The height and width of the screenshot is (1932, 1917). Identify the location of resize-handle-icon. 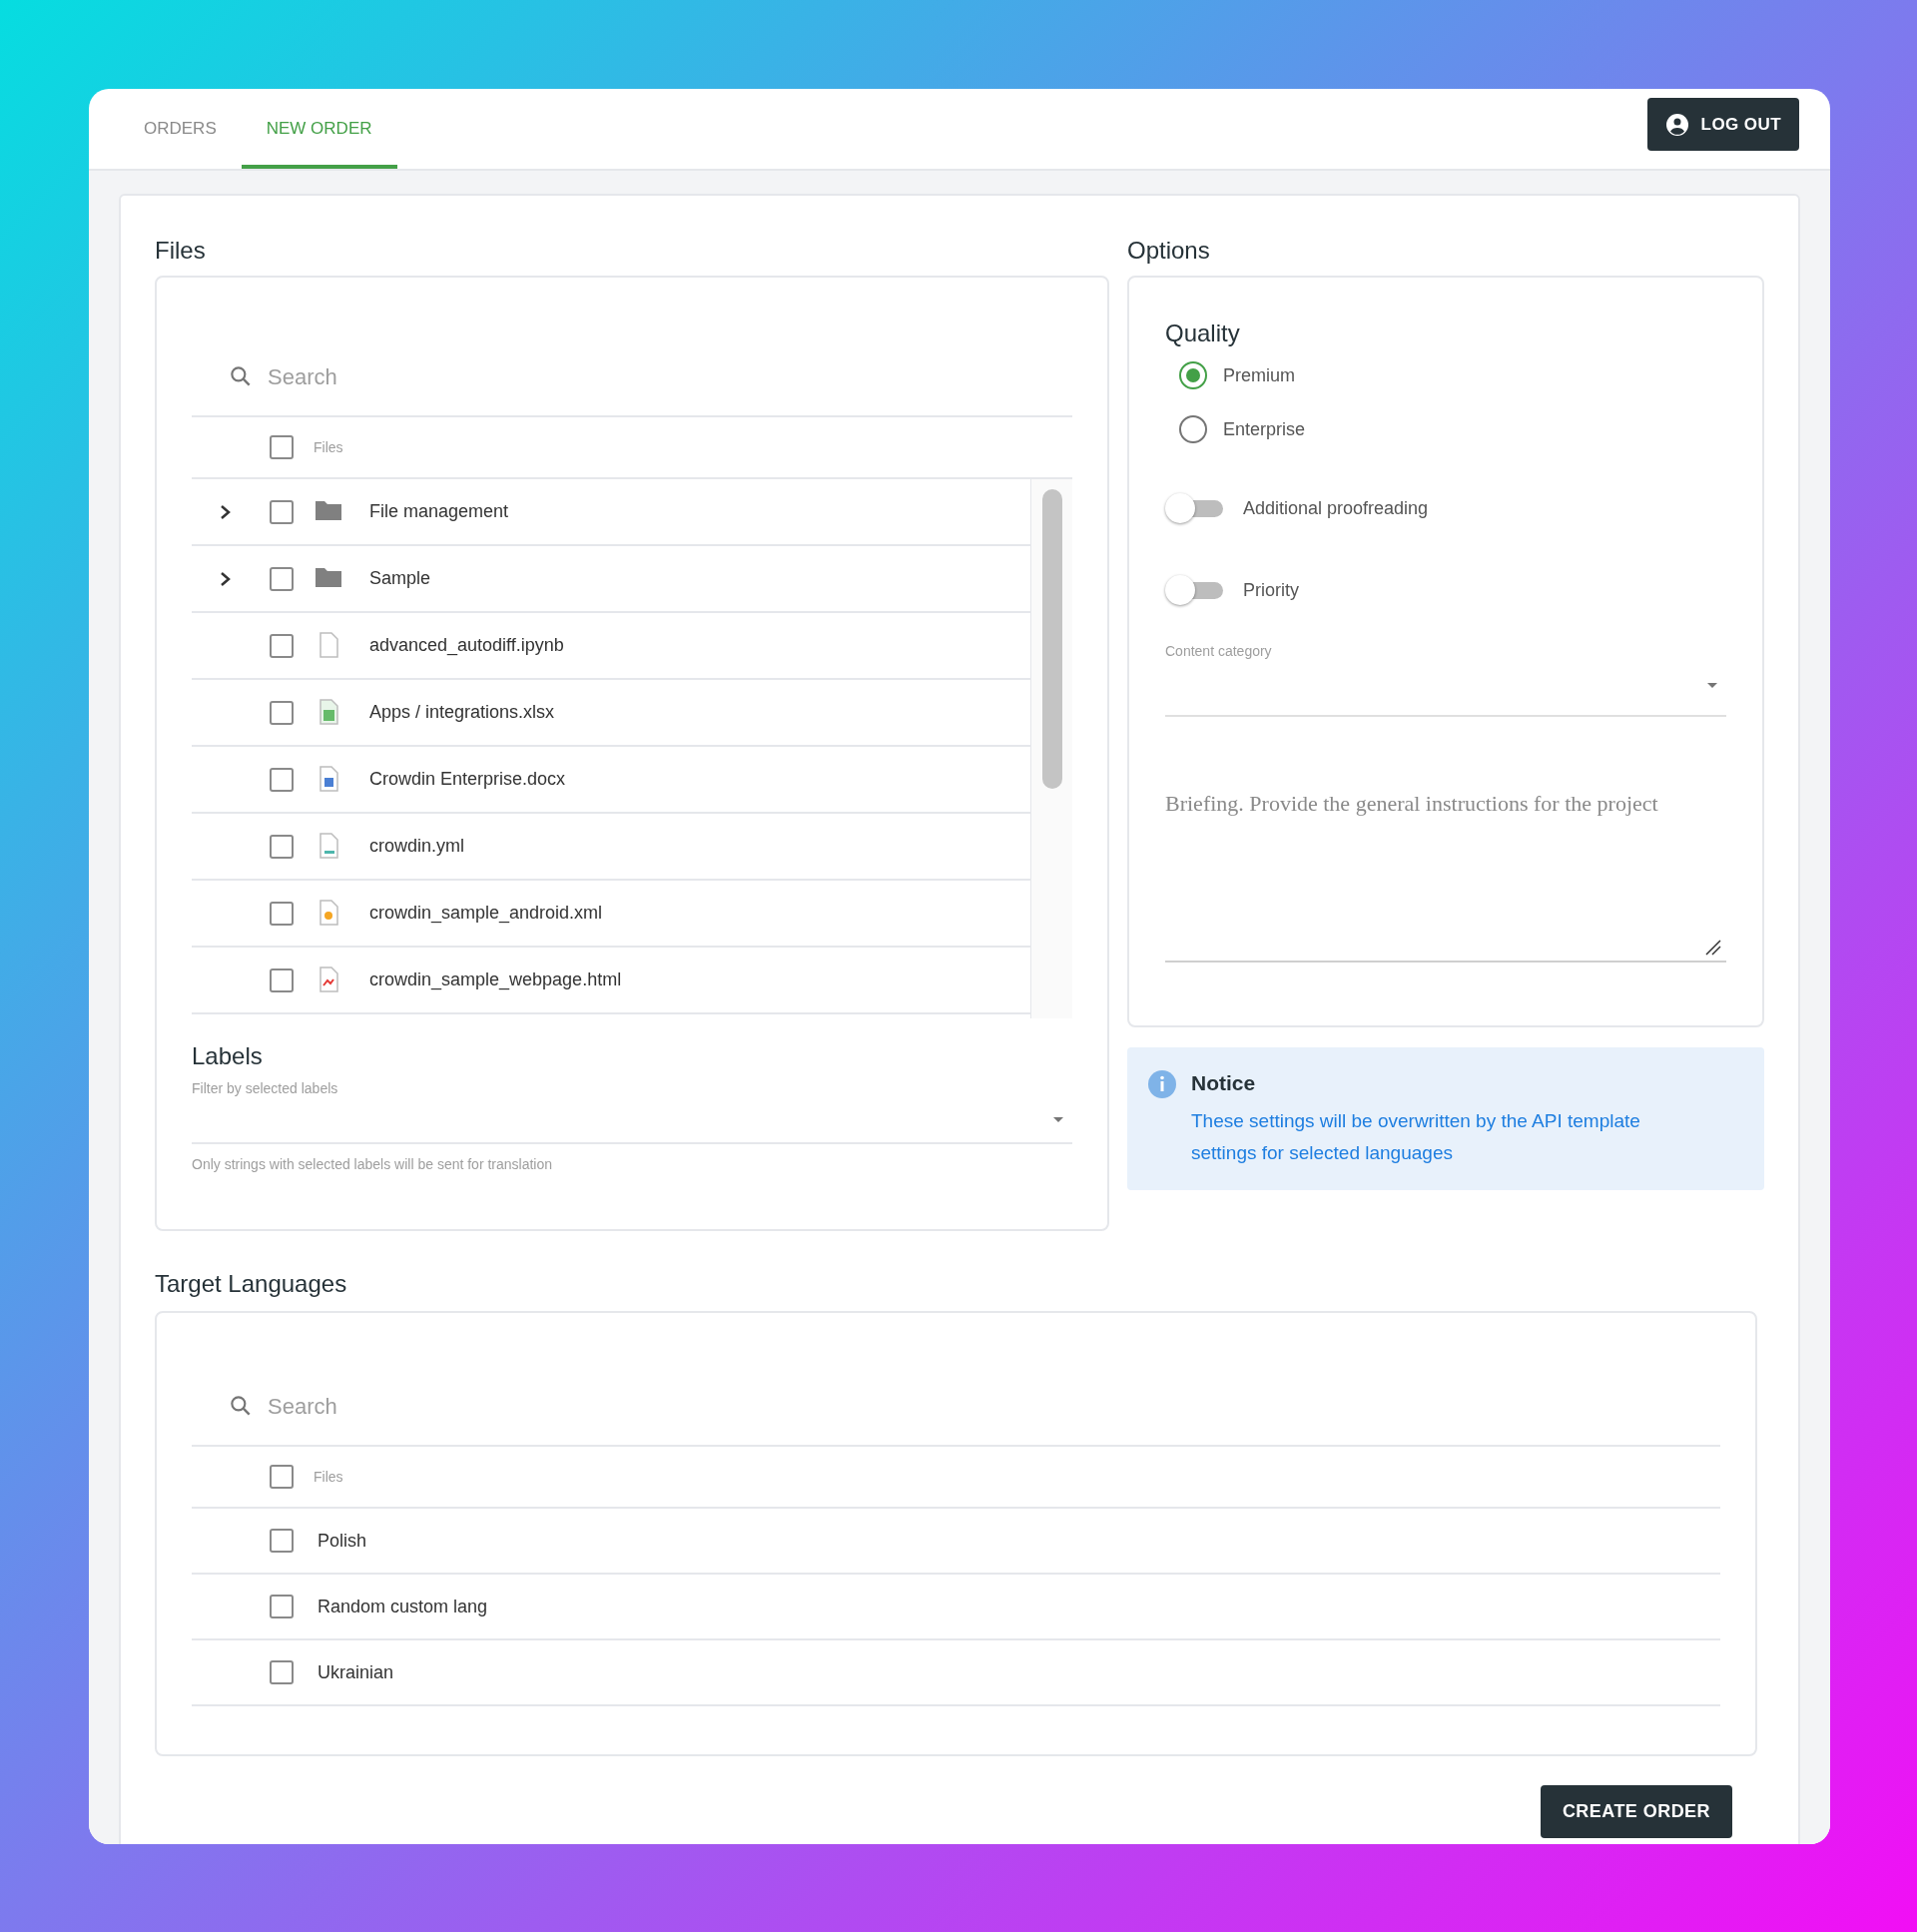
(1713, 948).